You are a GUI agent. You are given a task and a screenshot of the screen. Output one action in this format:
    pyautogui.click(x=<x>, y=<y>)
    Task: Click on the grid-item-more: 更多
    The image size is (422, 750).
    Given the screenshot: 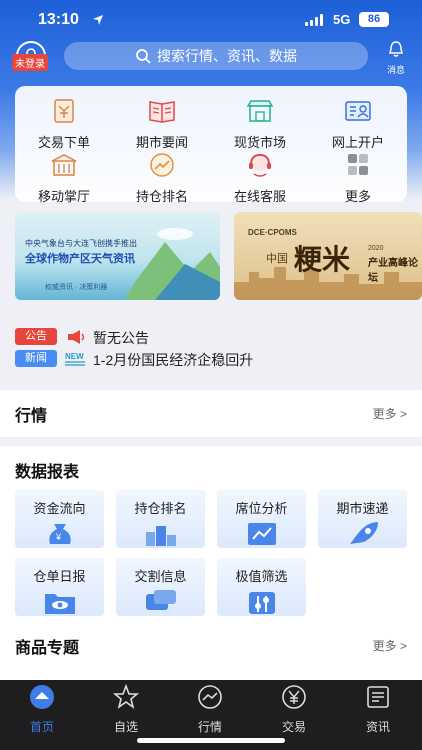 What is the action you would take?
    pyautogui.click(x=358, y=178)
    